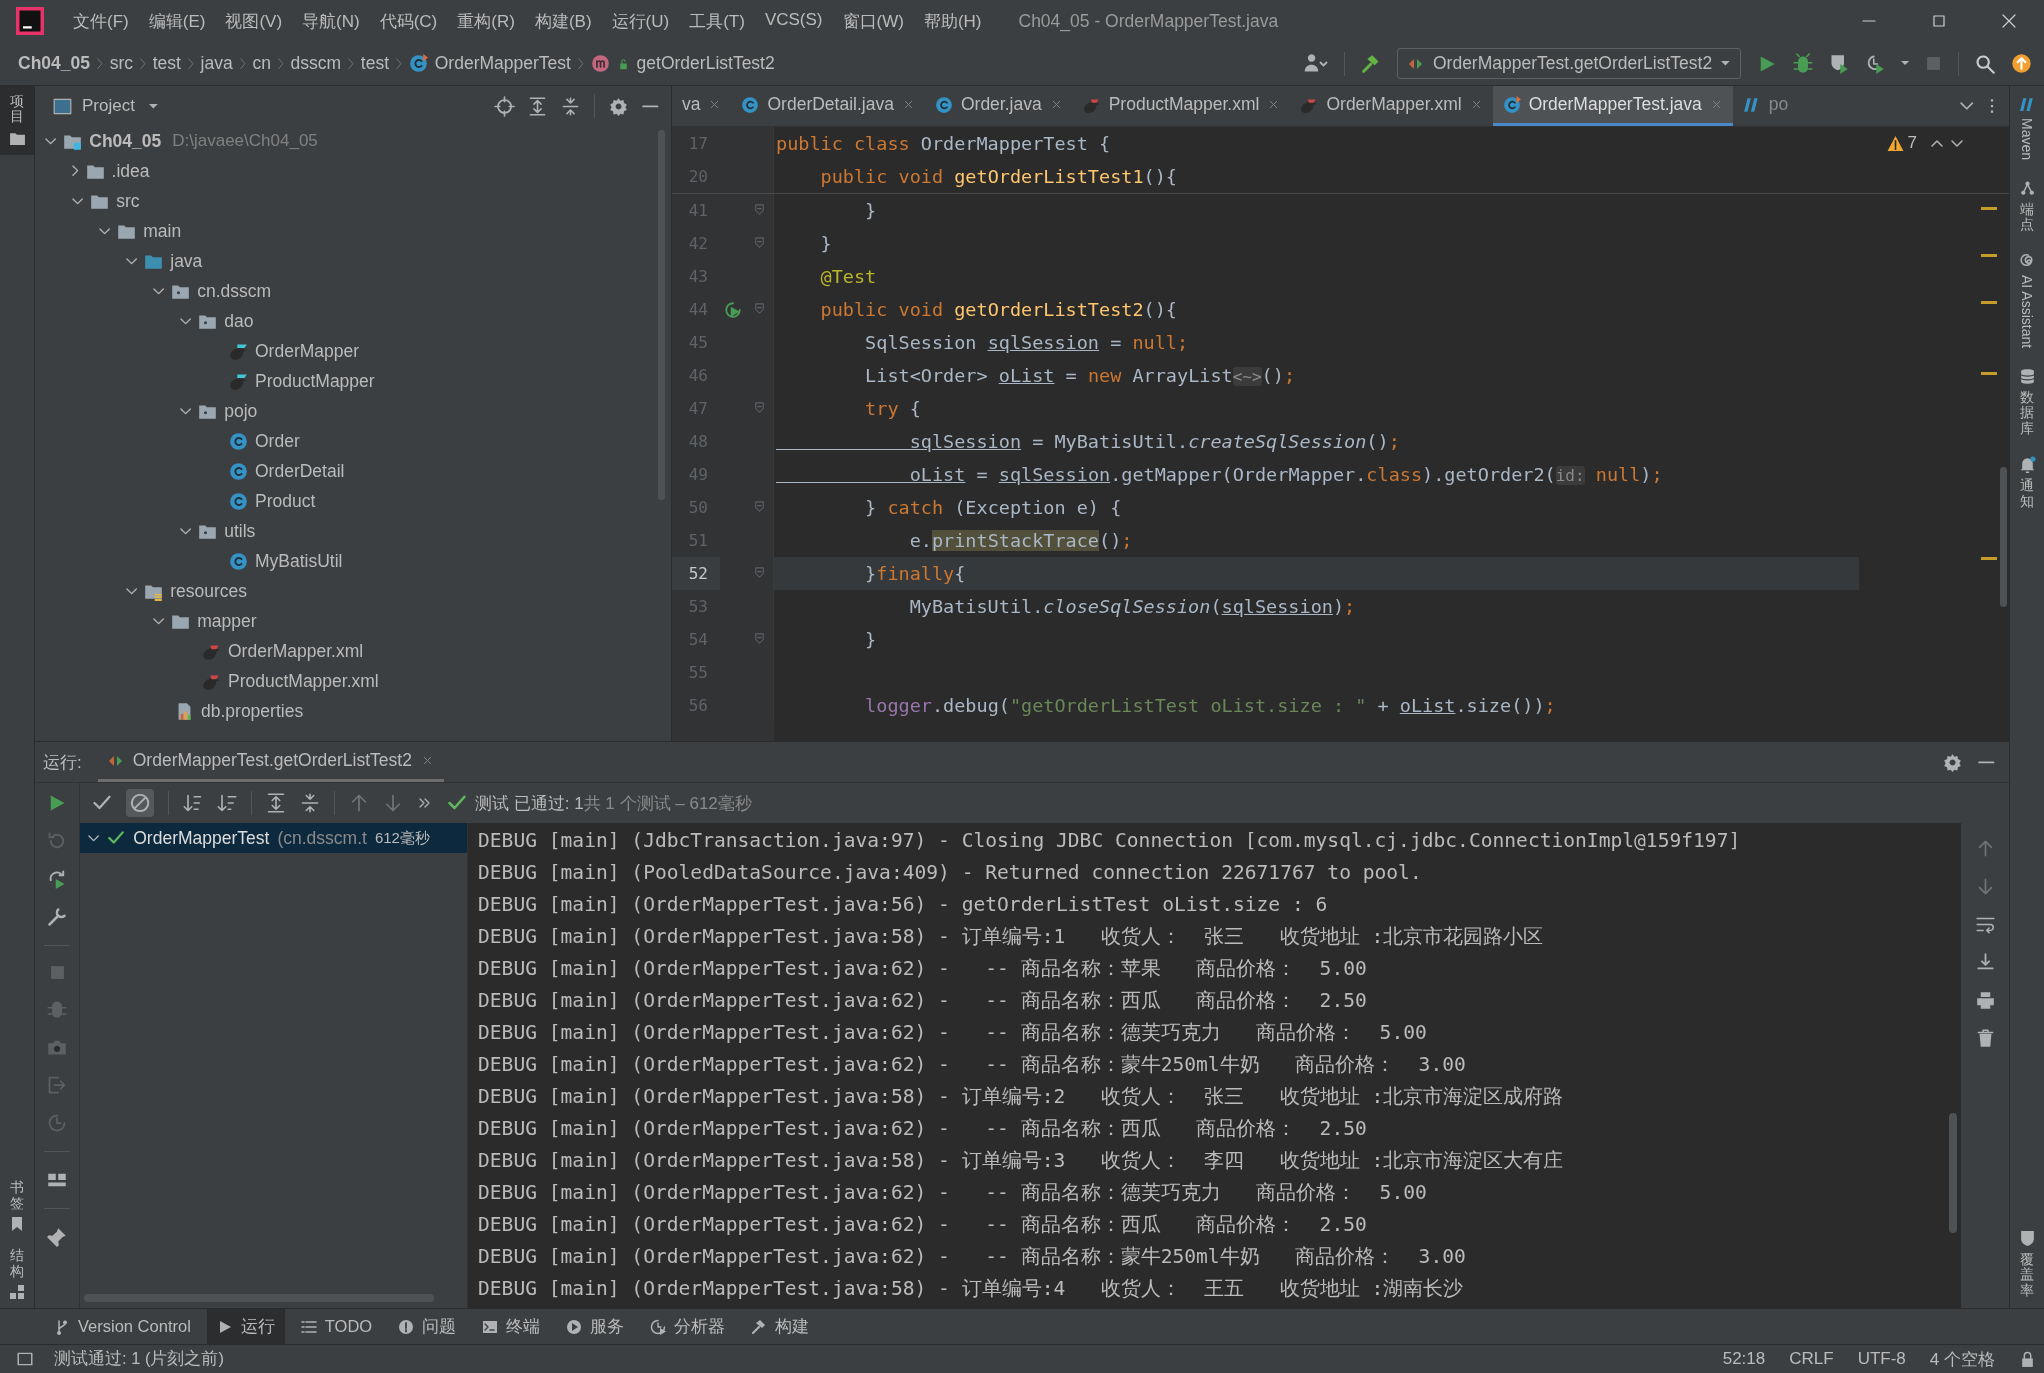  Describe the element at coordinates (1985, 1038) in the screenshot. I see `trash-icon` at that location.